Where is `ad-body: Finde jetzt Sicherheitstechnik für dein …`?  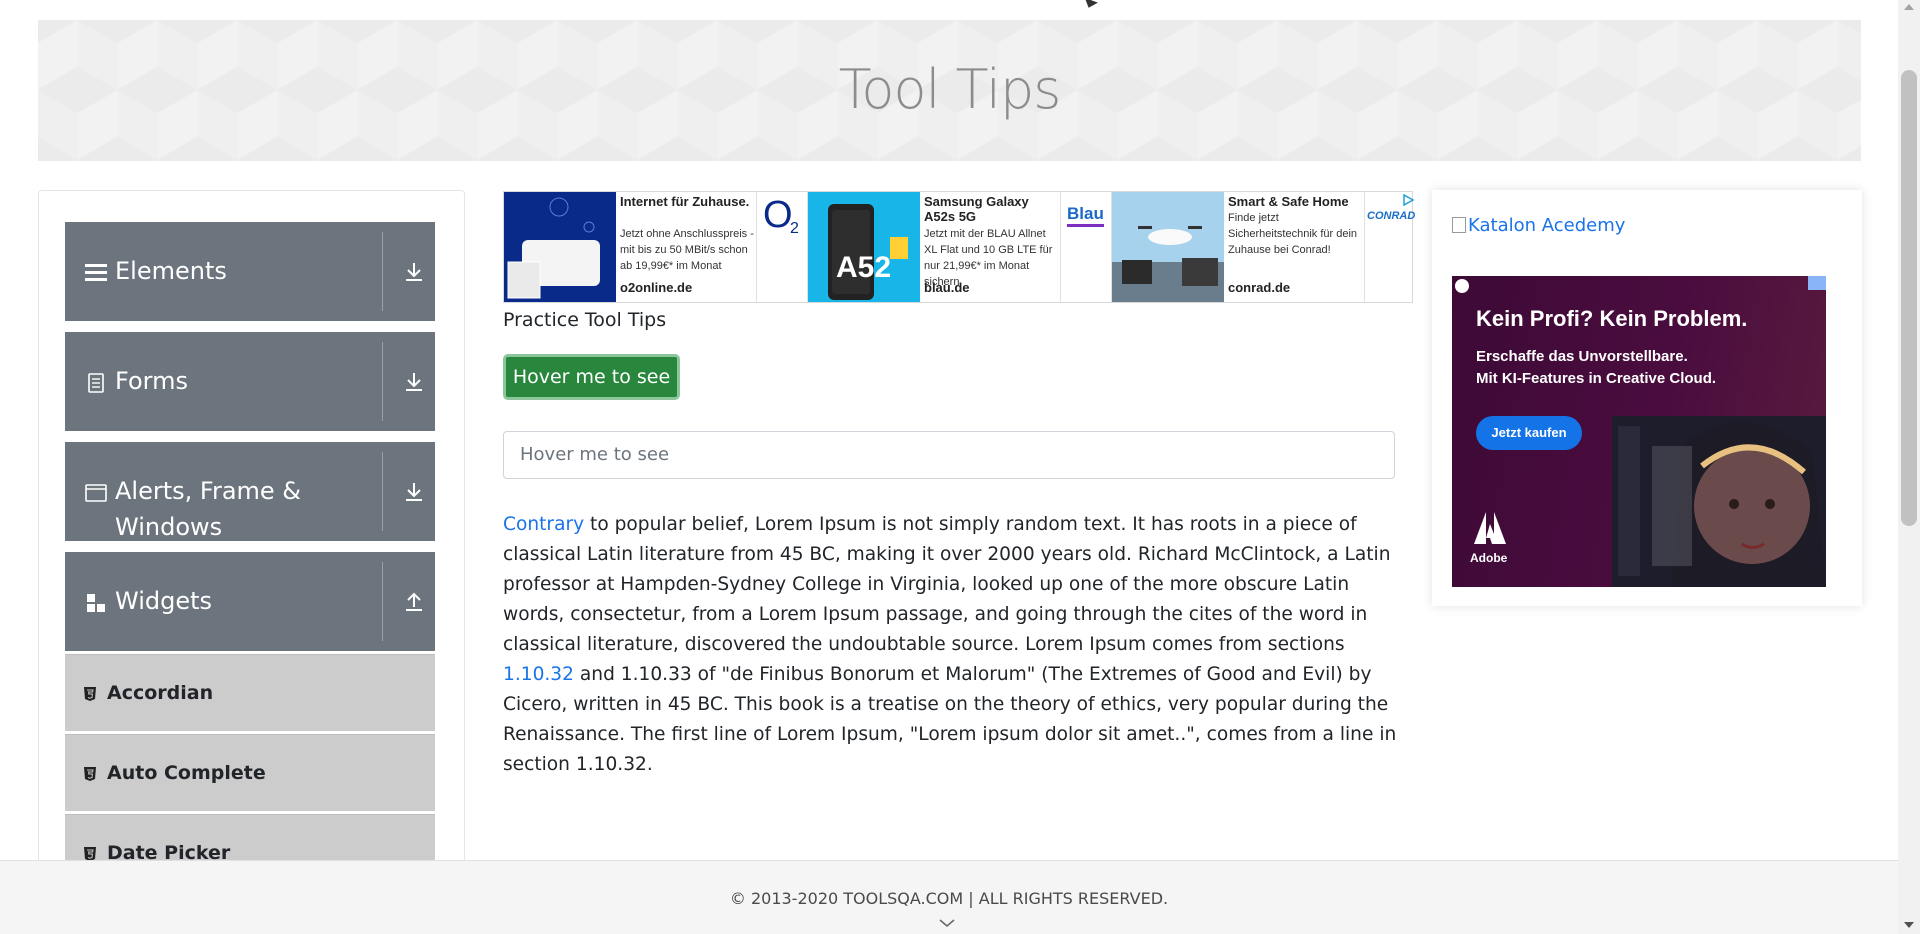
ad-body: Finde jetzt Sicherheitstechnik für dein … is located at coordinates (1293, 234).